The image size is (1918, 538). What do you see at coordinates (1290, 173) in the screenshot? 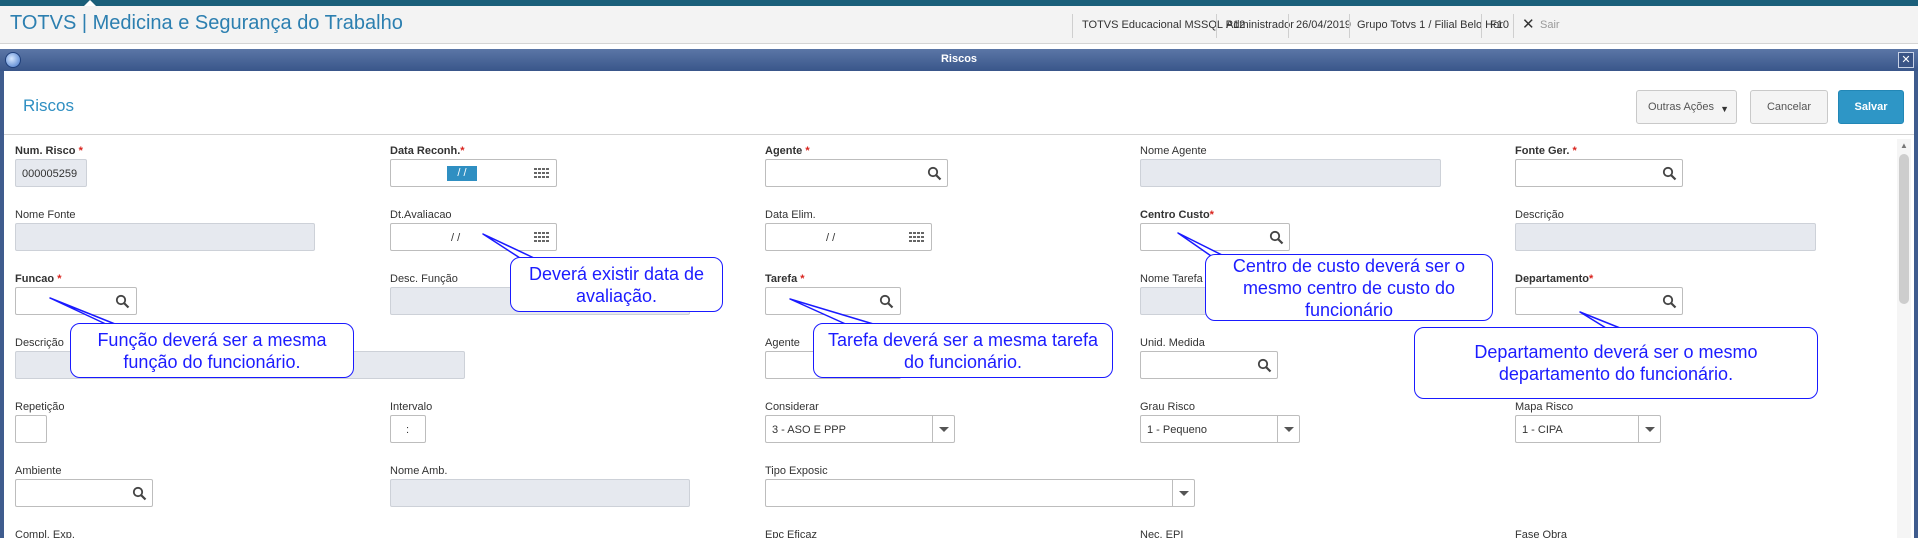
I see `nome-agente-field` at bounding box center [1290, 173].